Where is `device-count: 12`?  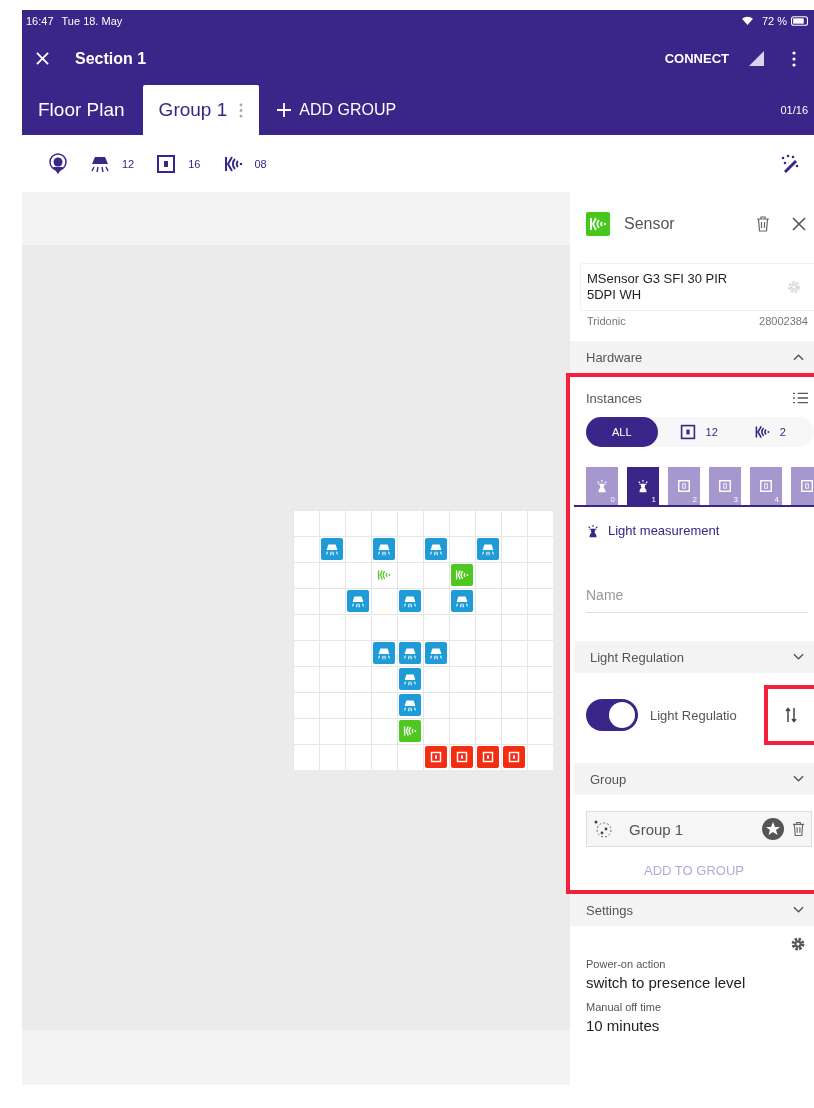
device-count: 12 is located at coordinates (128, 163).